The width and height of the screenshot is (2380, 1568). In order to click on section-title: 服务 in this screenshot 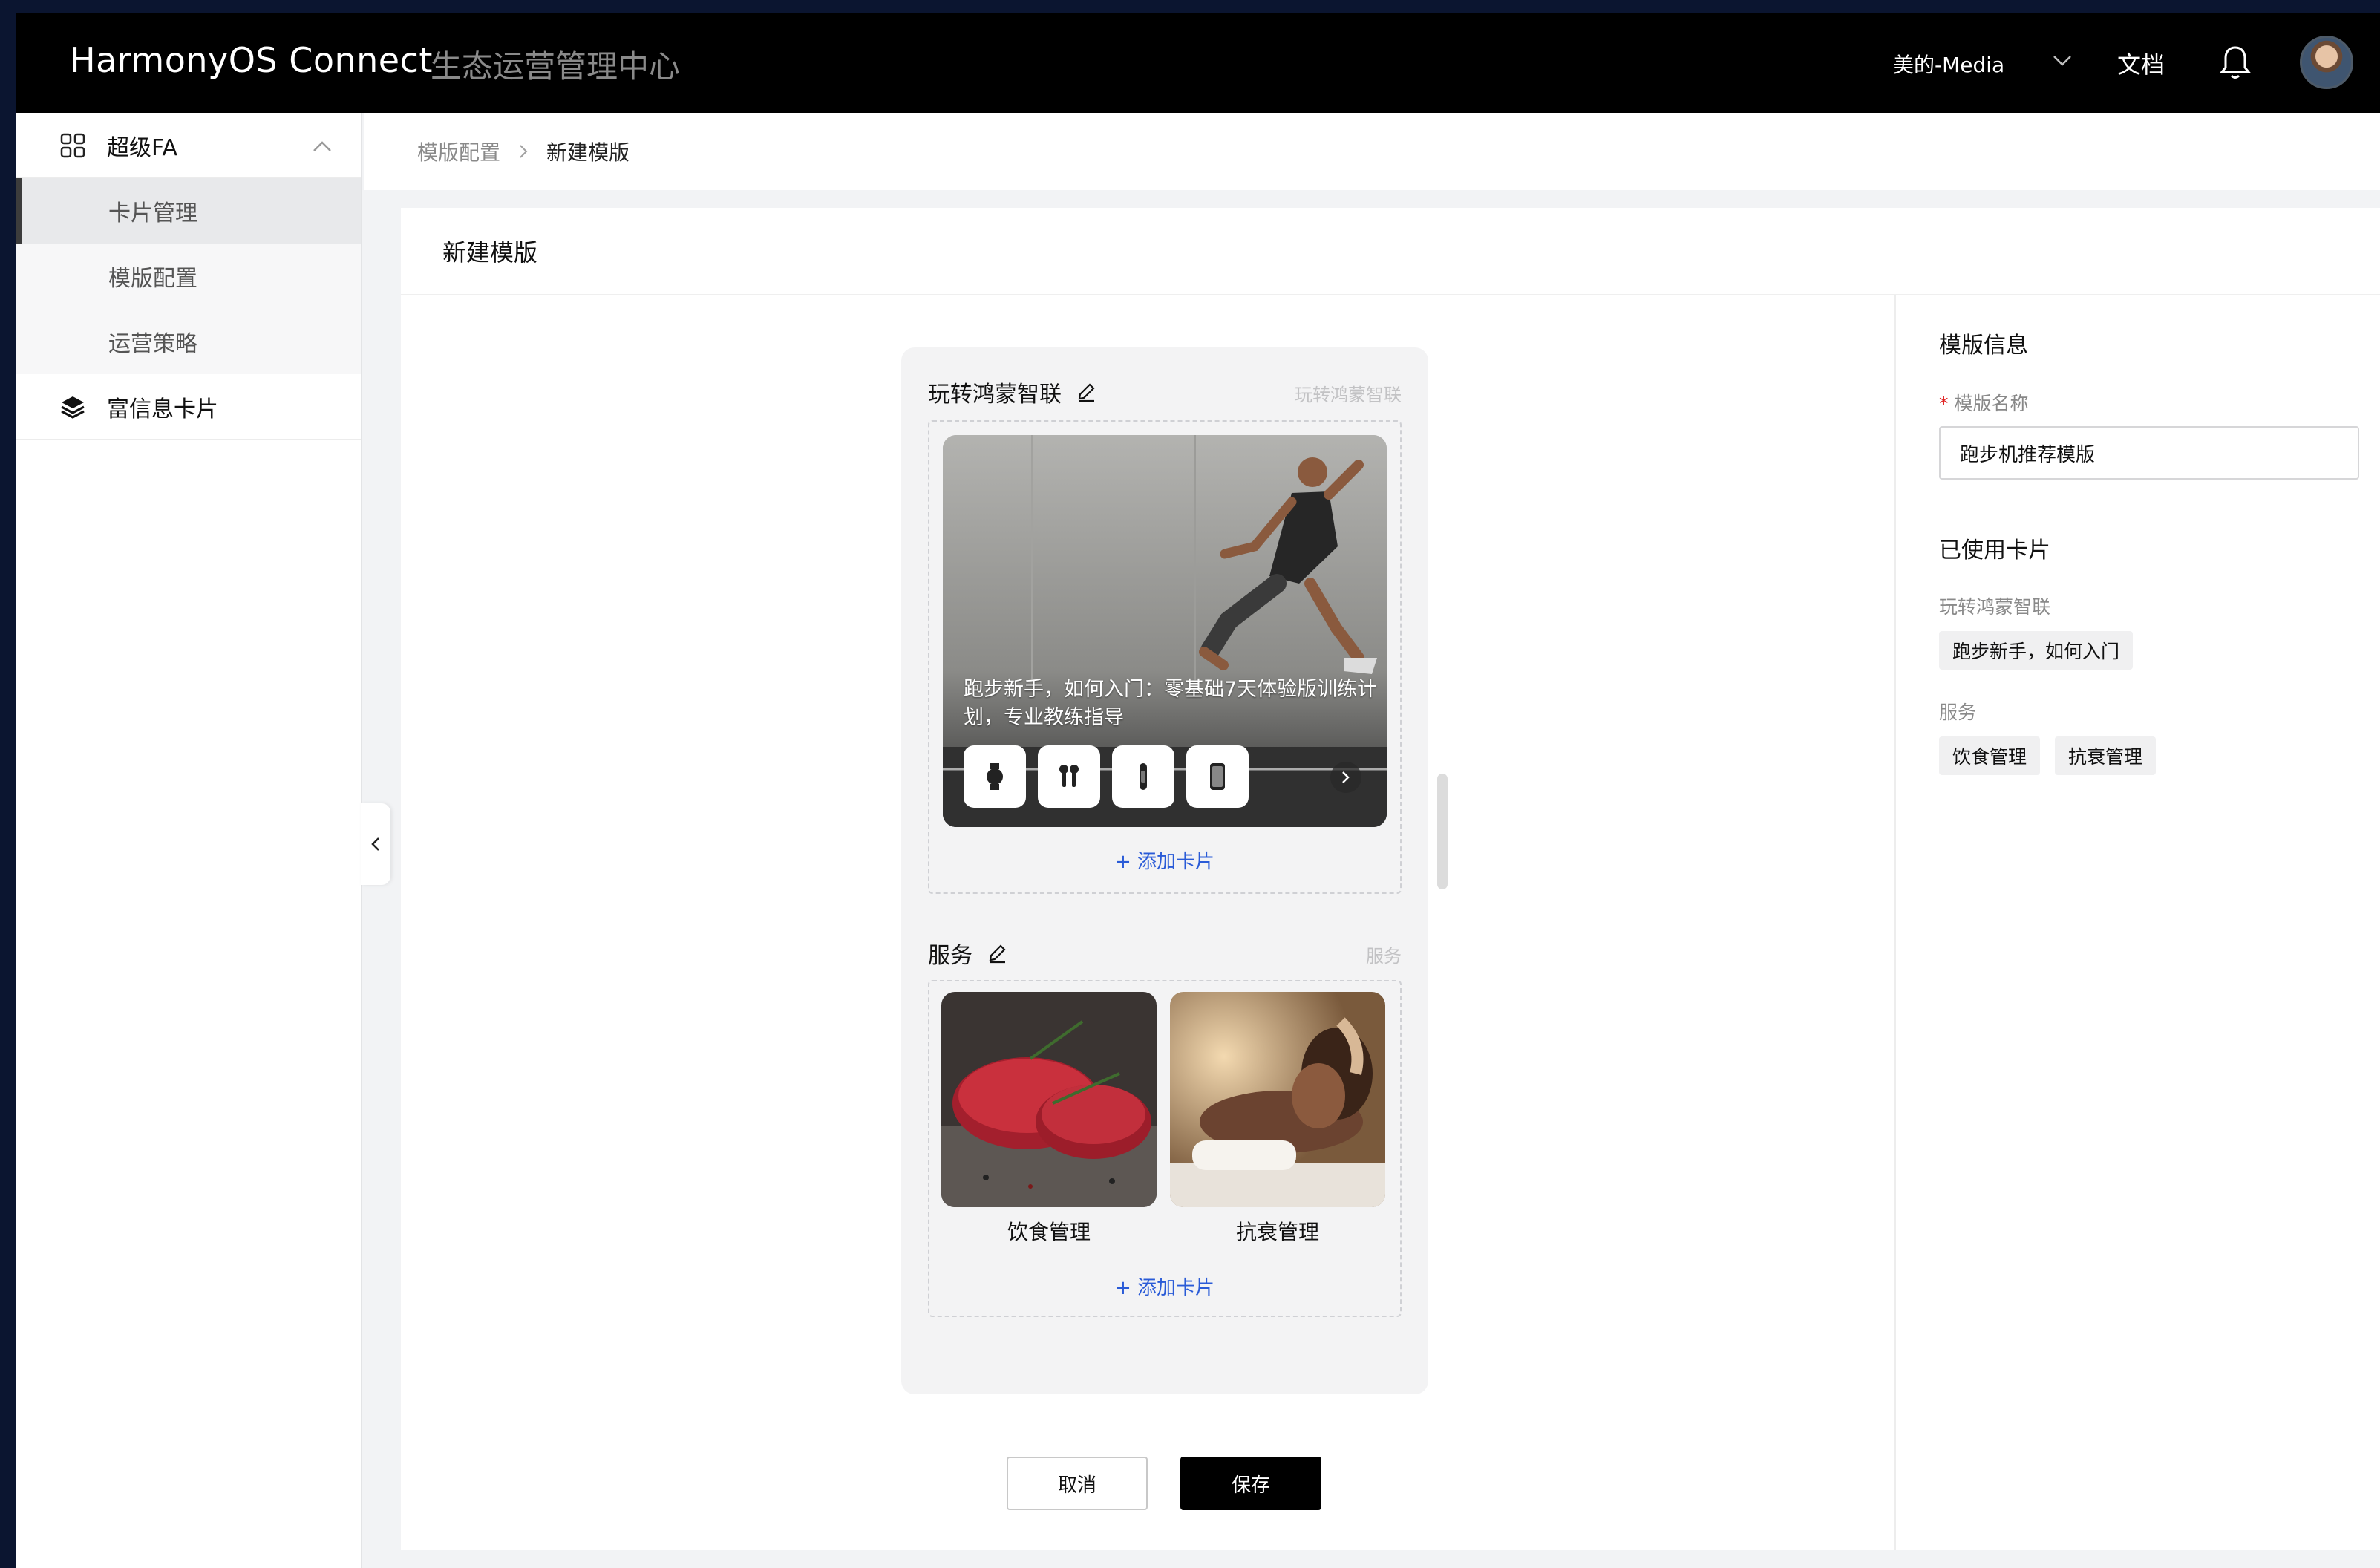, I will do `click(950, 956)`.